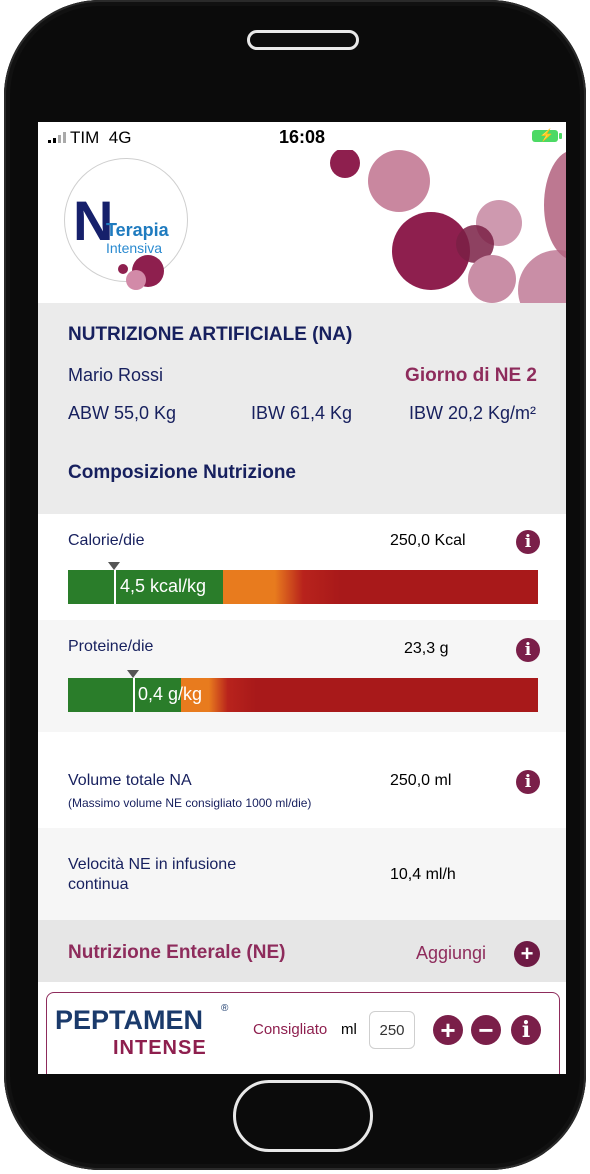 The width and height of the screenshot is (590, 1174). What do you see at coordinates (290, 1029) in the screenshot?
I see `recommended-label: Consigliato` at bounding box center [290, 1029].